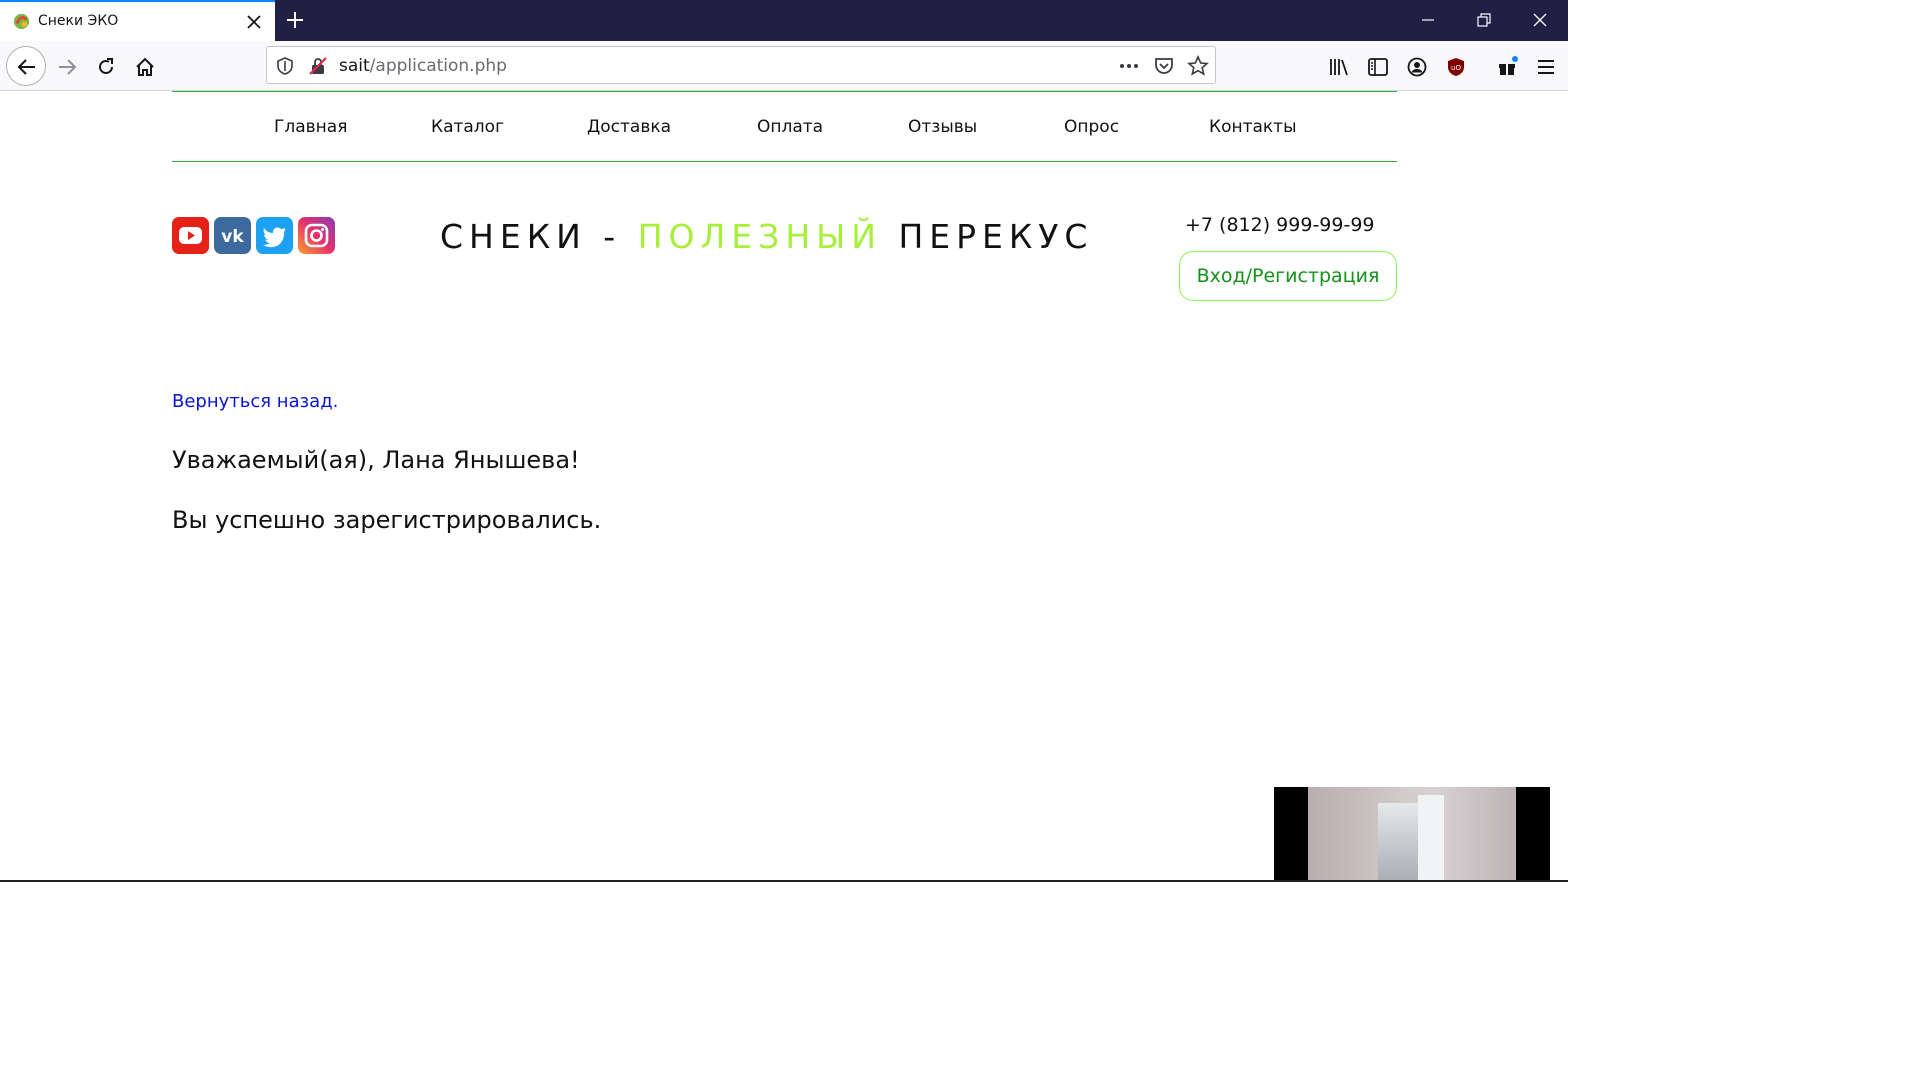 This screenshot has height=1080, width=1920. I want to click on browser-tab-bar: Снеки ЭКО, so click(784, 20).